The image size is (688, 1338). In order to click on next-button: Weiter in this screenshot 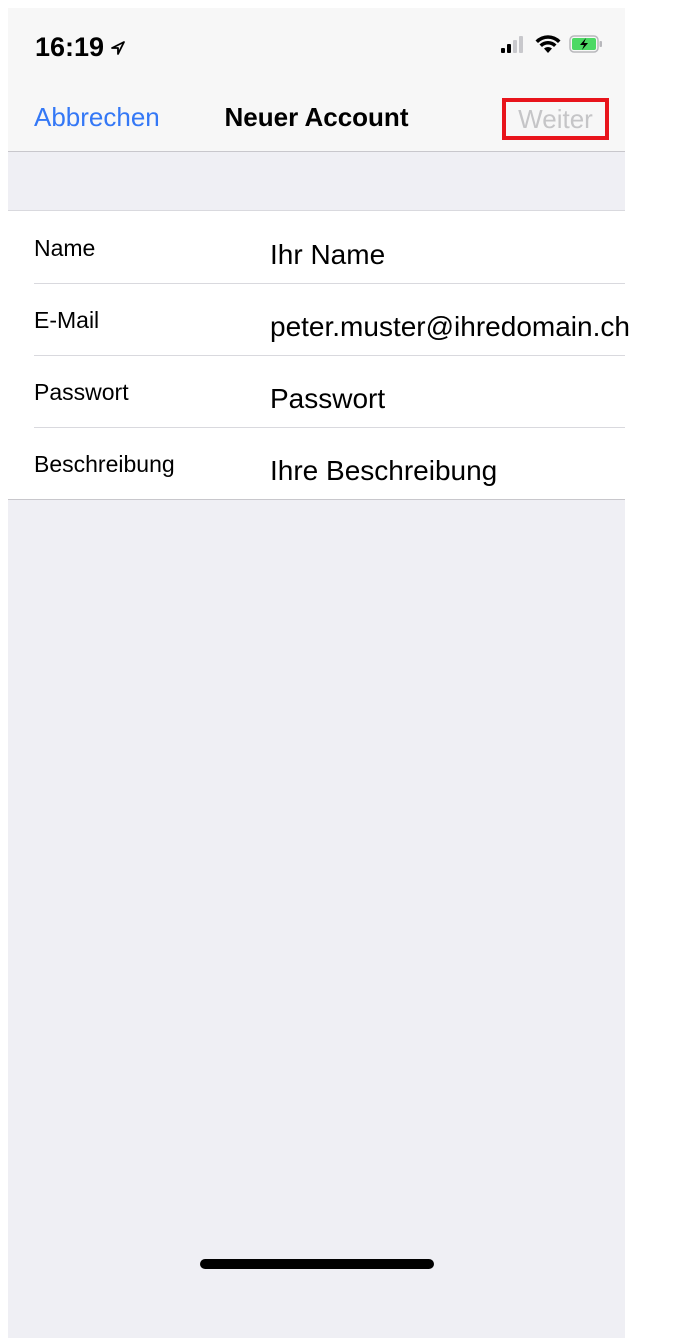, I will do `click(555, 119)`.